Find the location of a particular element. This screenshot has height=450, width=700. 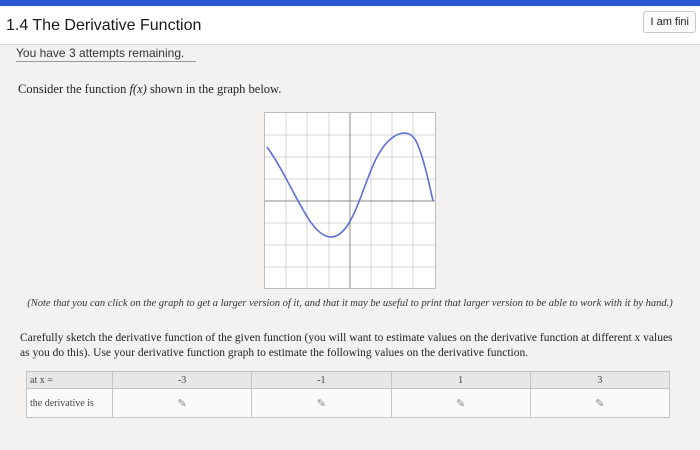

divider is located at coordinates (106, 61).